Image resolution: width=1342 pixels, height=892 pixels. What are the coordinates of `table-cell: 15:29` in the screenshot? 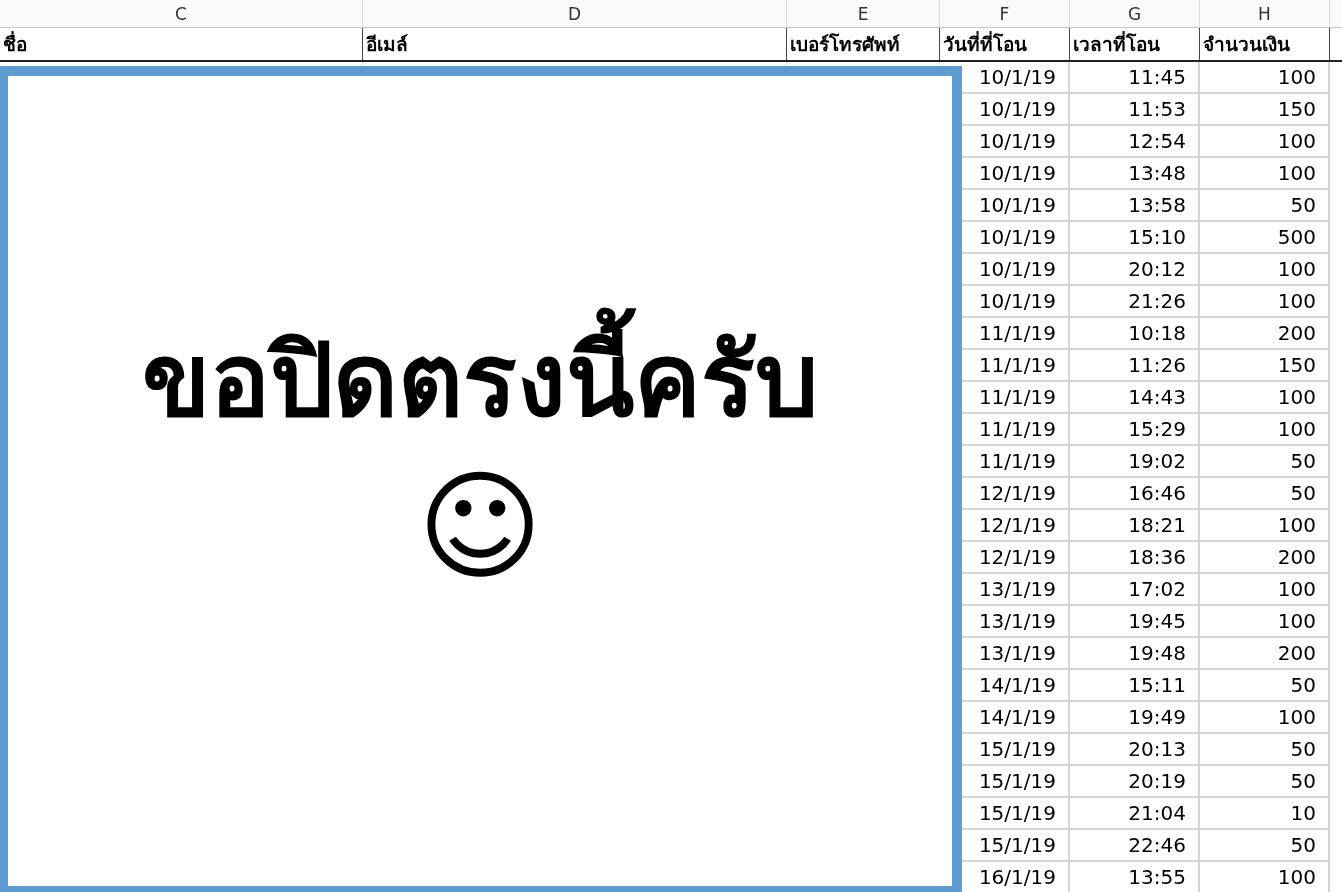 It's located at (1135, 430).